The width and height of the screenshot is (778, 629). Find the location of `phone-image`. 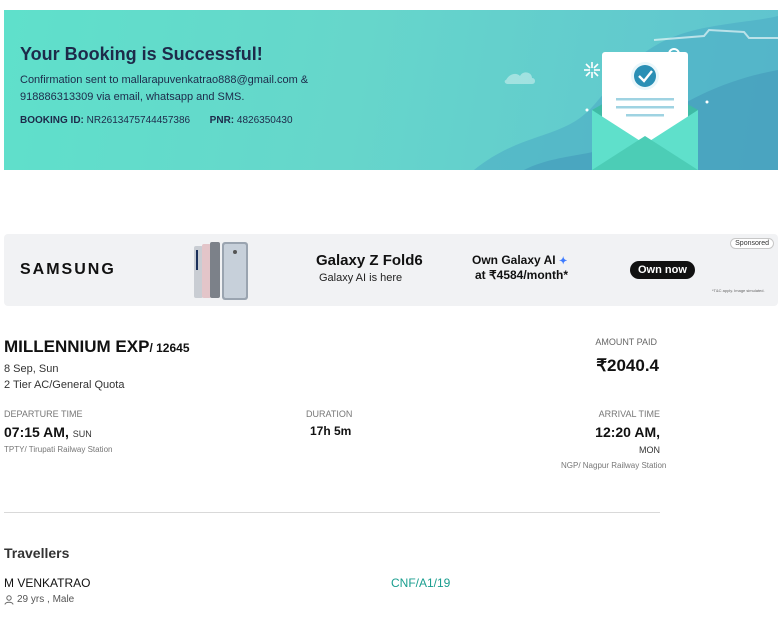

phone-image is located at coordinates (221, 271).